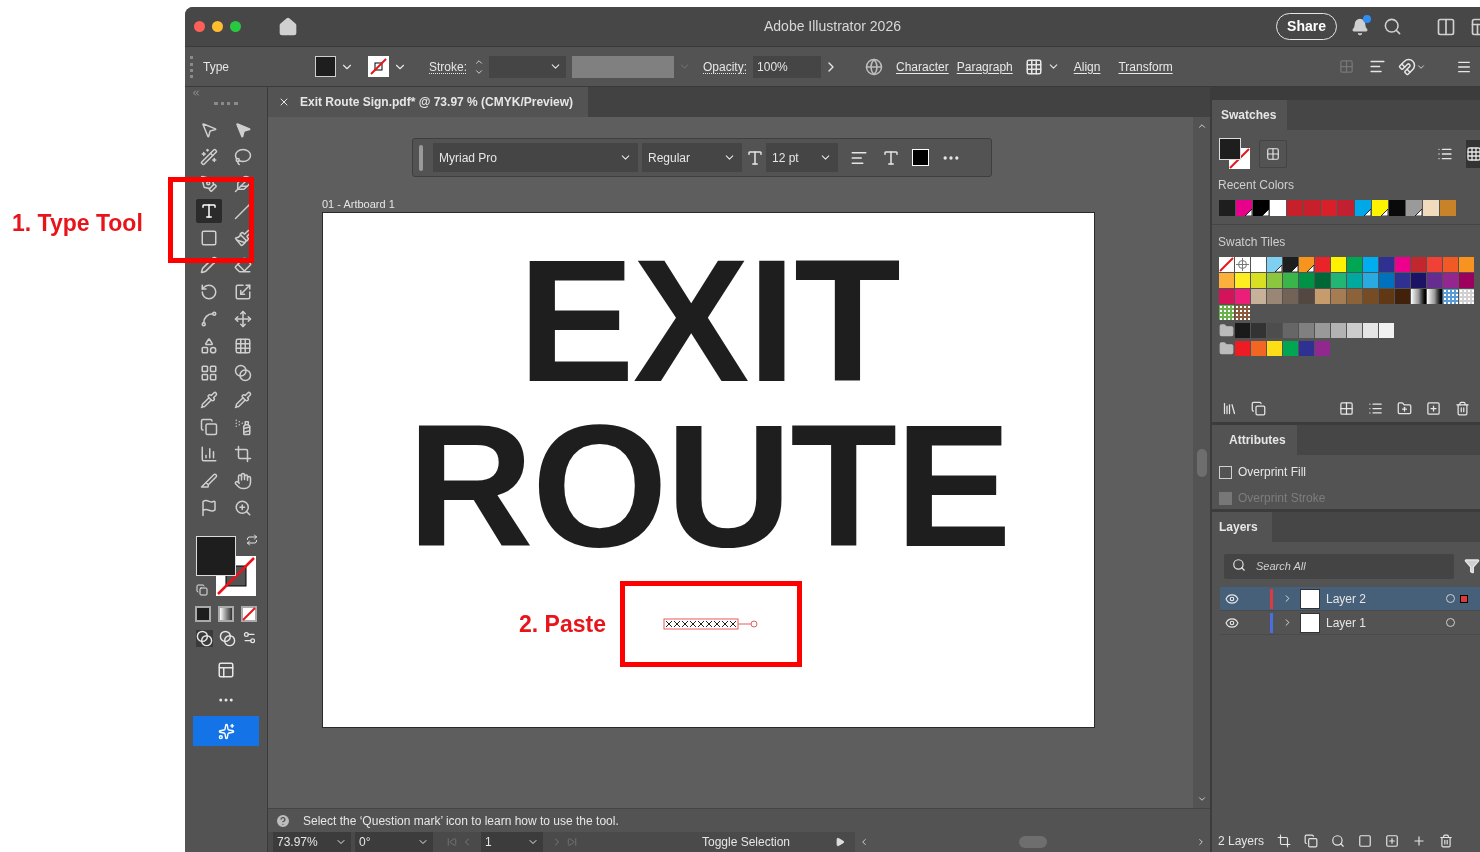  I want to click on panel-tab: Layers, so click(1242, 527).